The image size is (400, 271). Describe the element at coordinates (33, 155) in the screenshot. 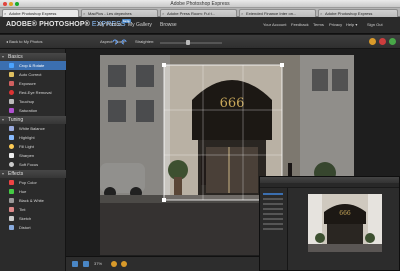

I see `tool-sharpen: Sharpen` at that location.